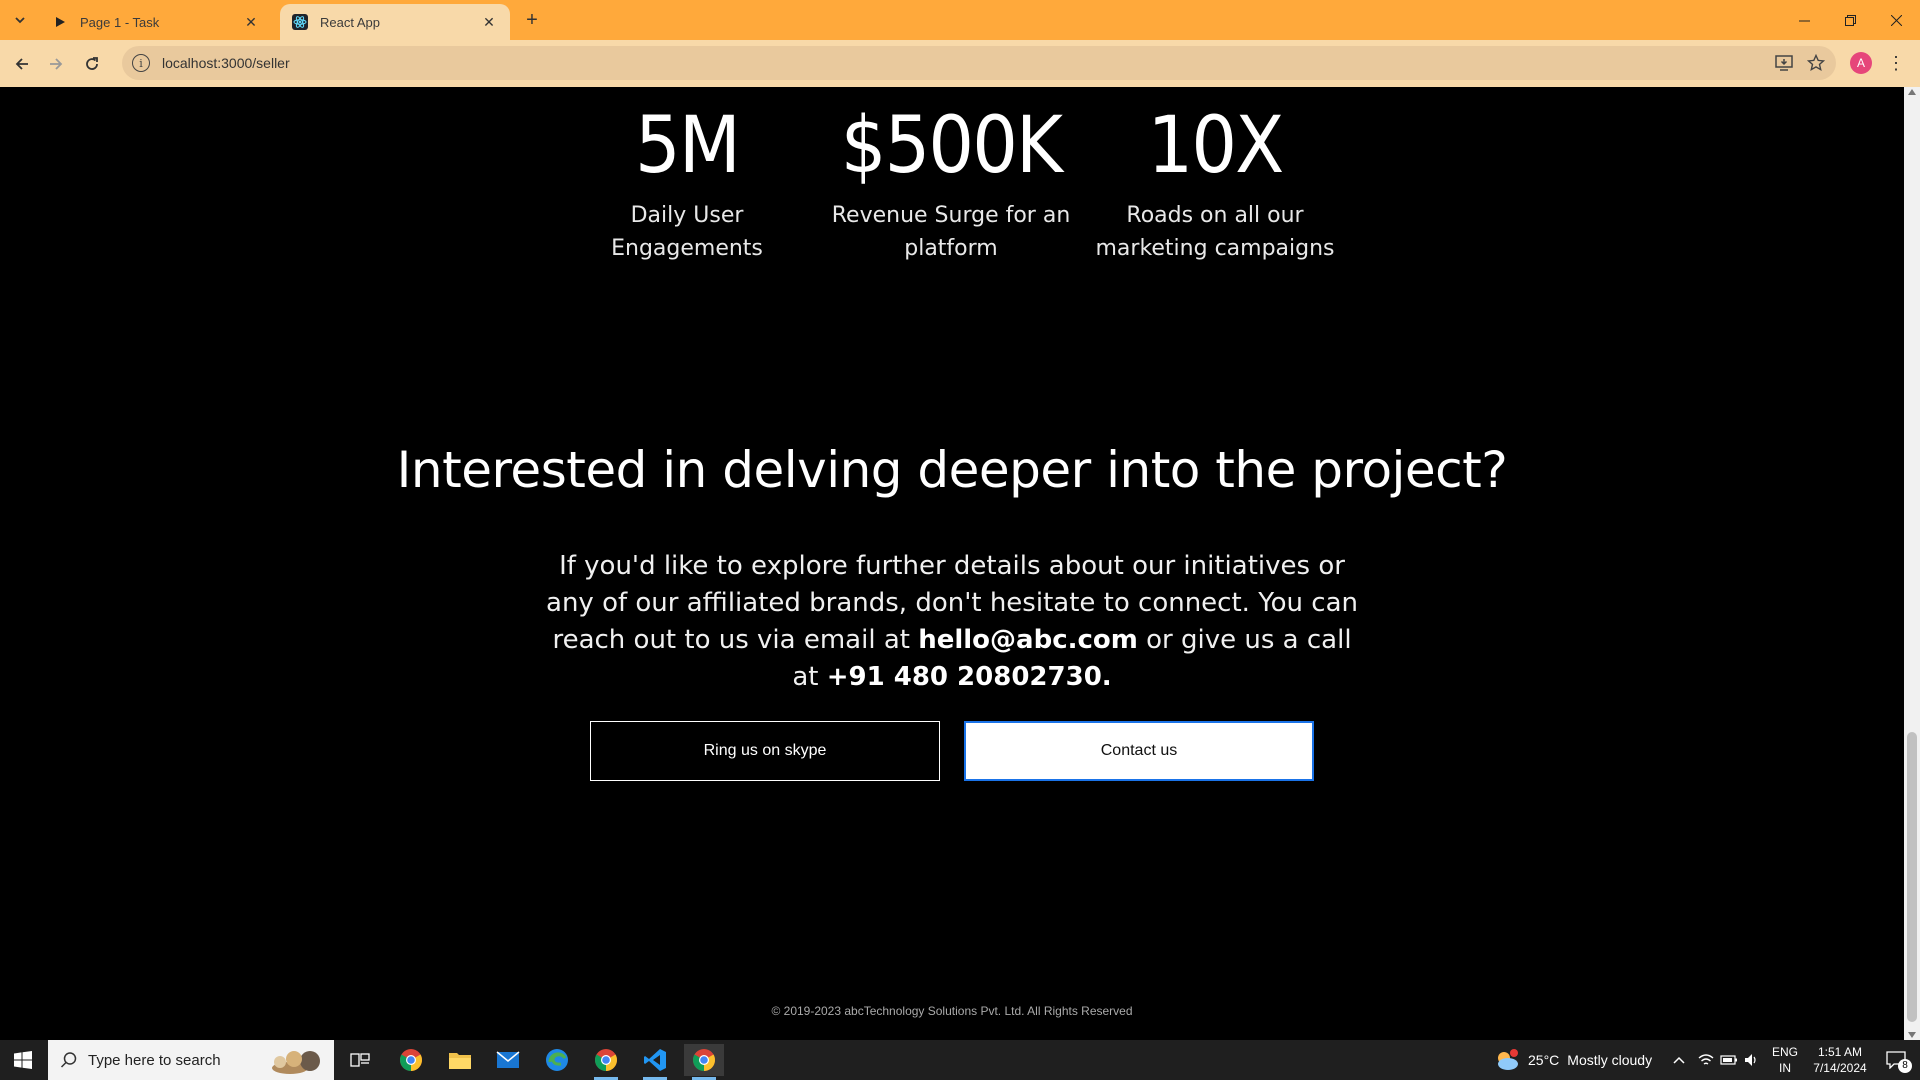 The image size is (1920, 1080). I want to click on chevron-down-icon, so click(20, 20).